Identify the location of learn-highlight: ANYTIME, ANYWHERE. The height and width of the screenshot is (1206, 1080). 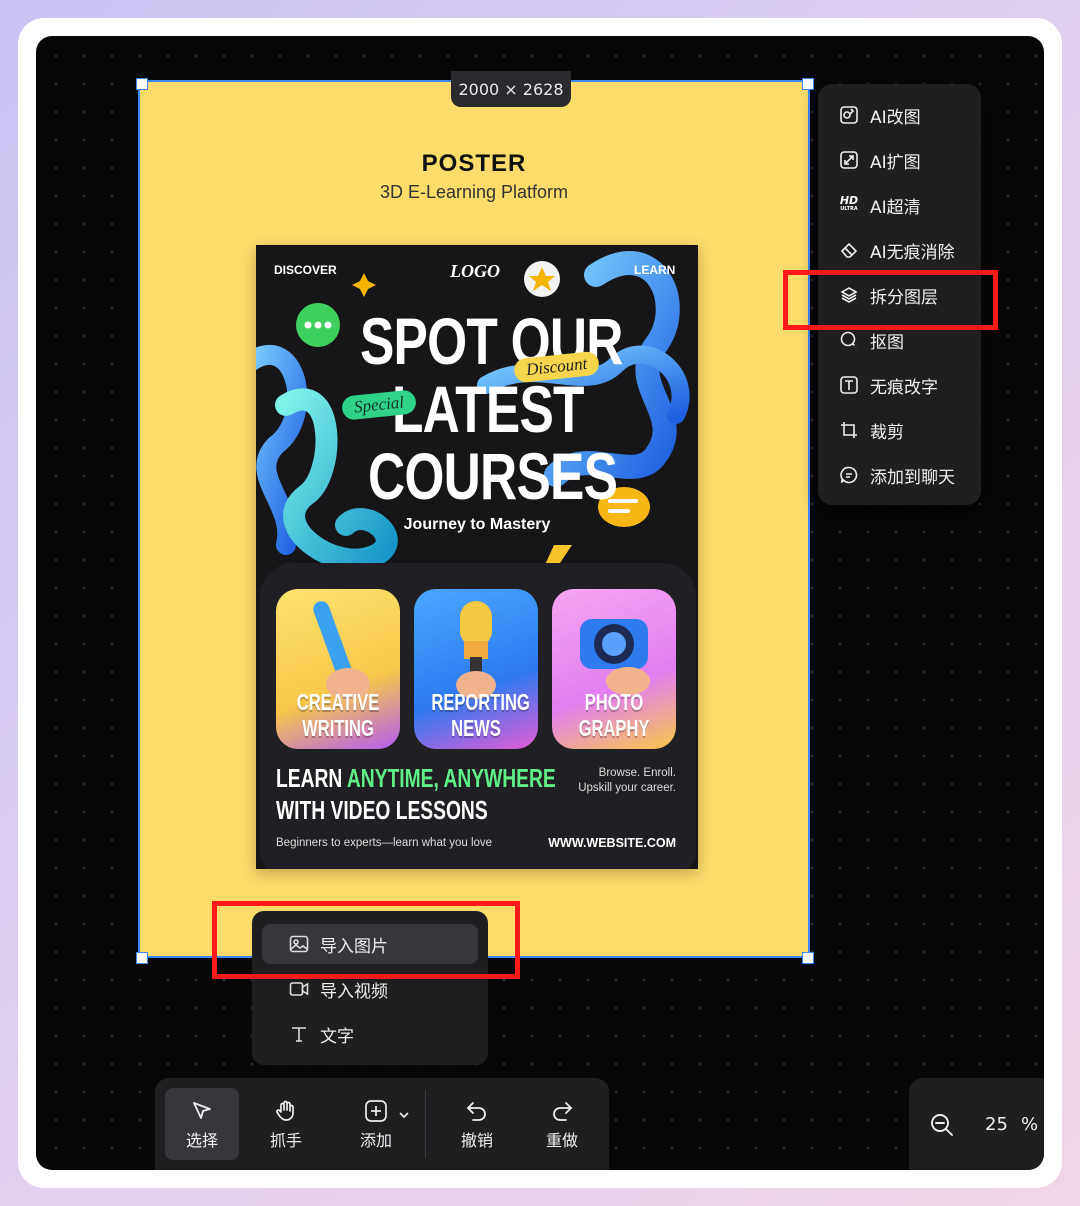
(451, 778).